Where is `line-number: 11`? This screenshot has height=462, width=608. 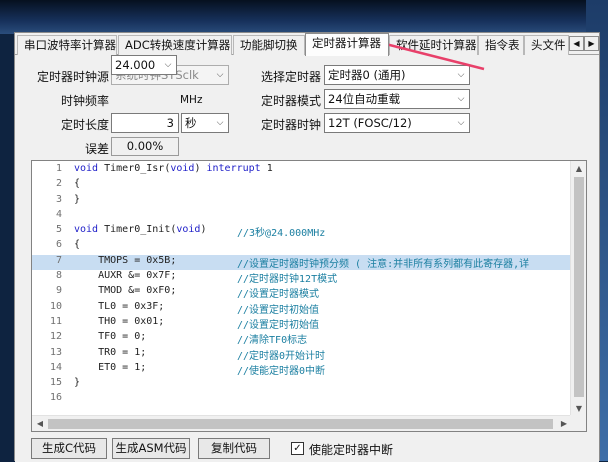 line-number: 11 is located at coordinates (55, 321).